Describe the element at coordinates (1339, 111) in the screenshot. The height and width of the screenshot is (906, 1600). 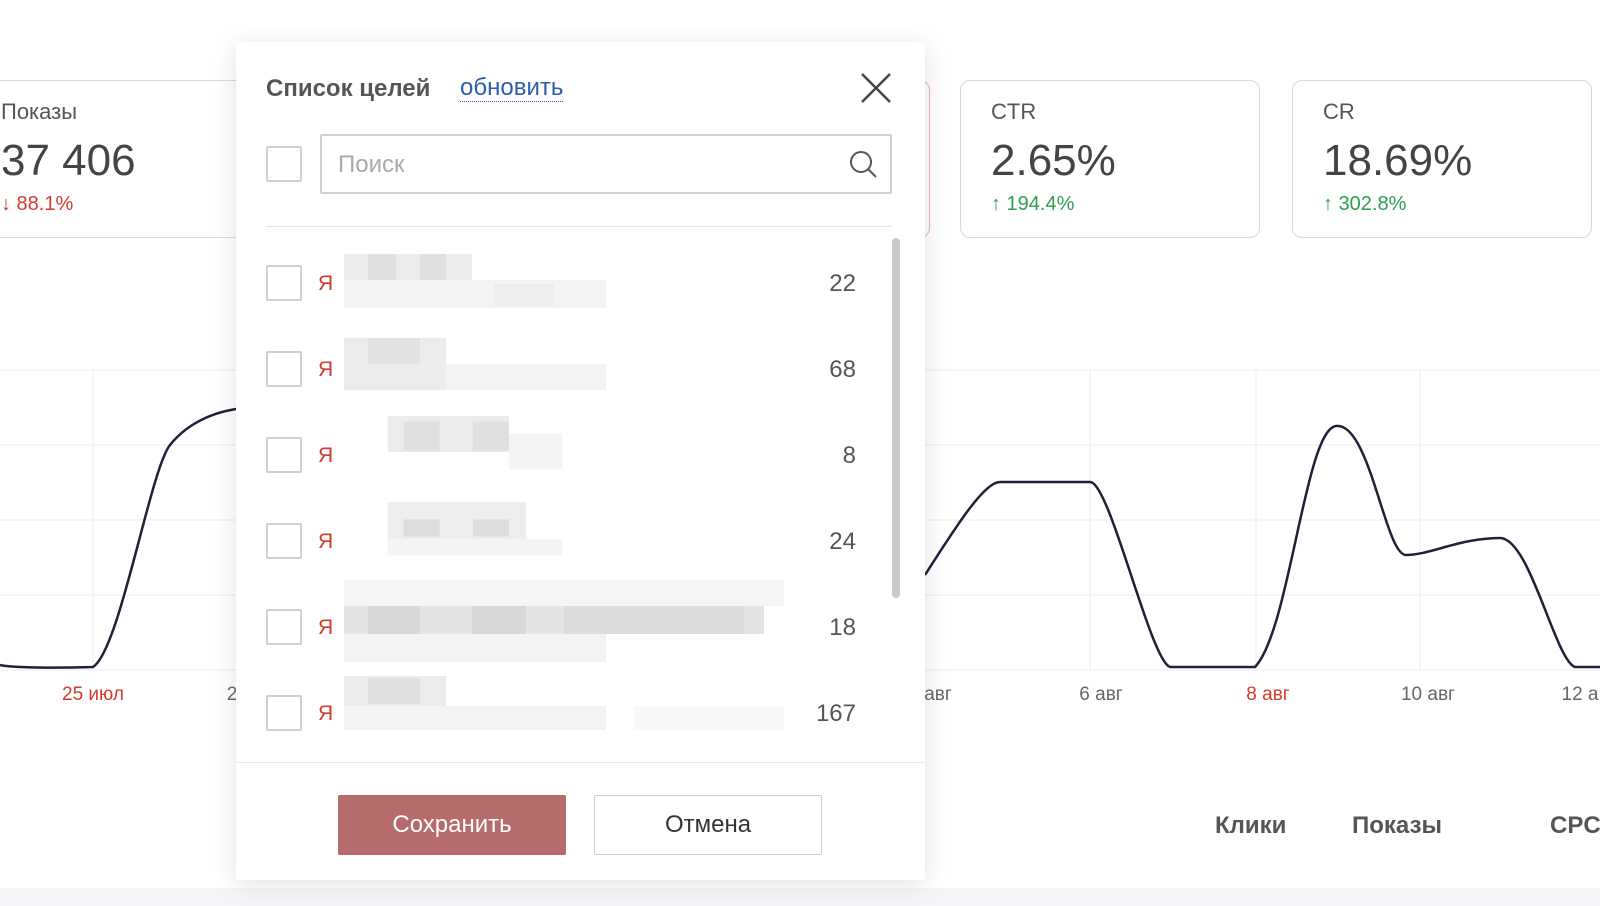
I see `kpi-label: CR` at that location.